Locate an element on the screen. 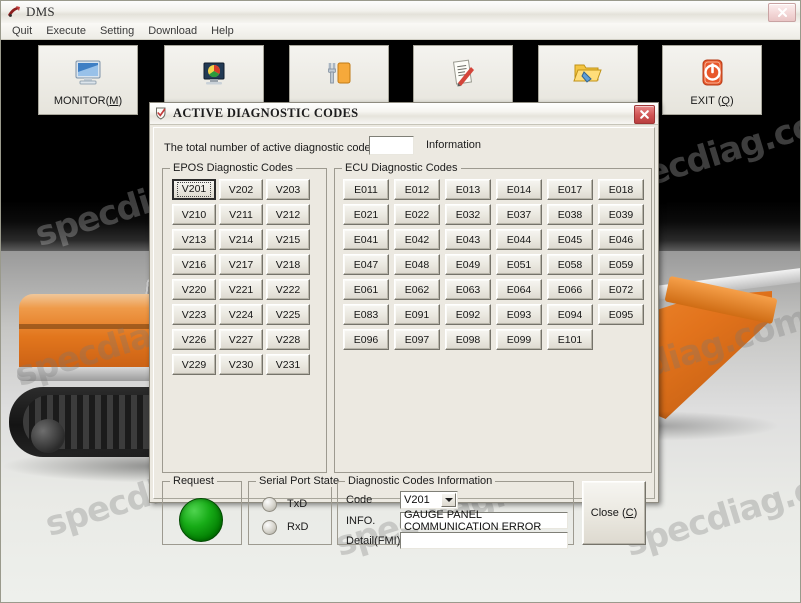  information-label: Information is located at coordinates (454, 145).